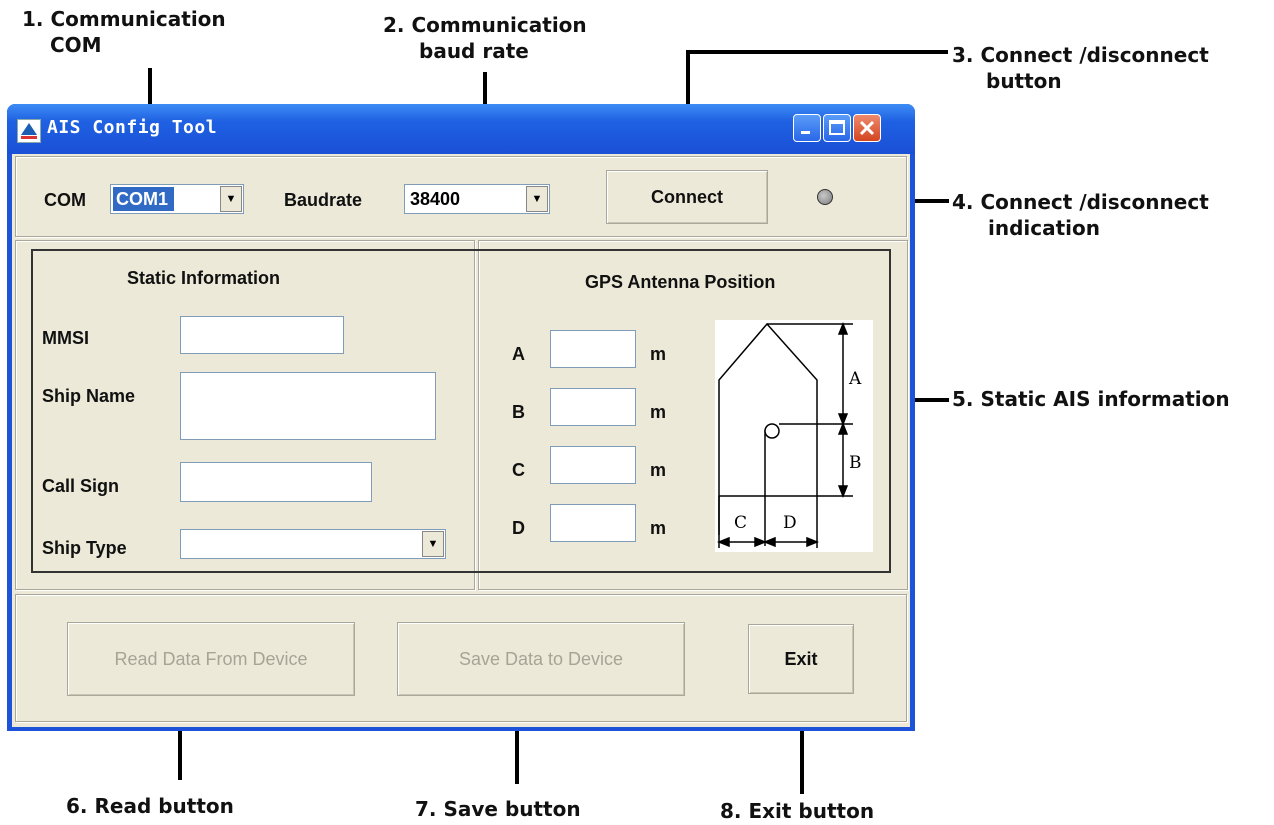 The image size is (1274, 825). What do you see at coordinates (518, 528) in the screenshot?
I see `gps-d-label: D` at bounding box center [518, 528].